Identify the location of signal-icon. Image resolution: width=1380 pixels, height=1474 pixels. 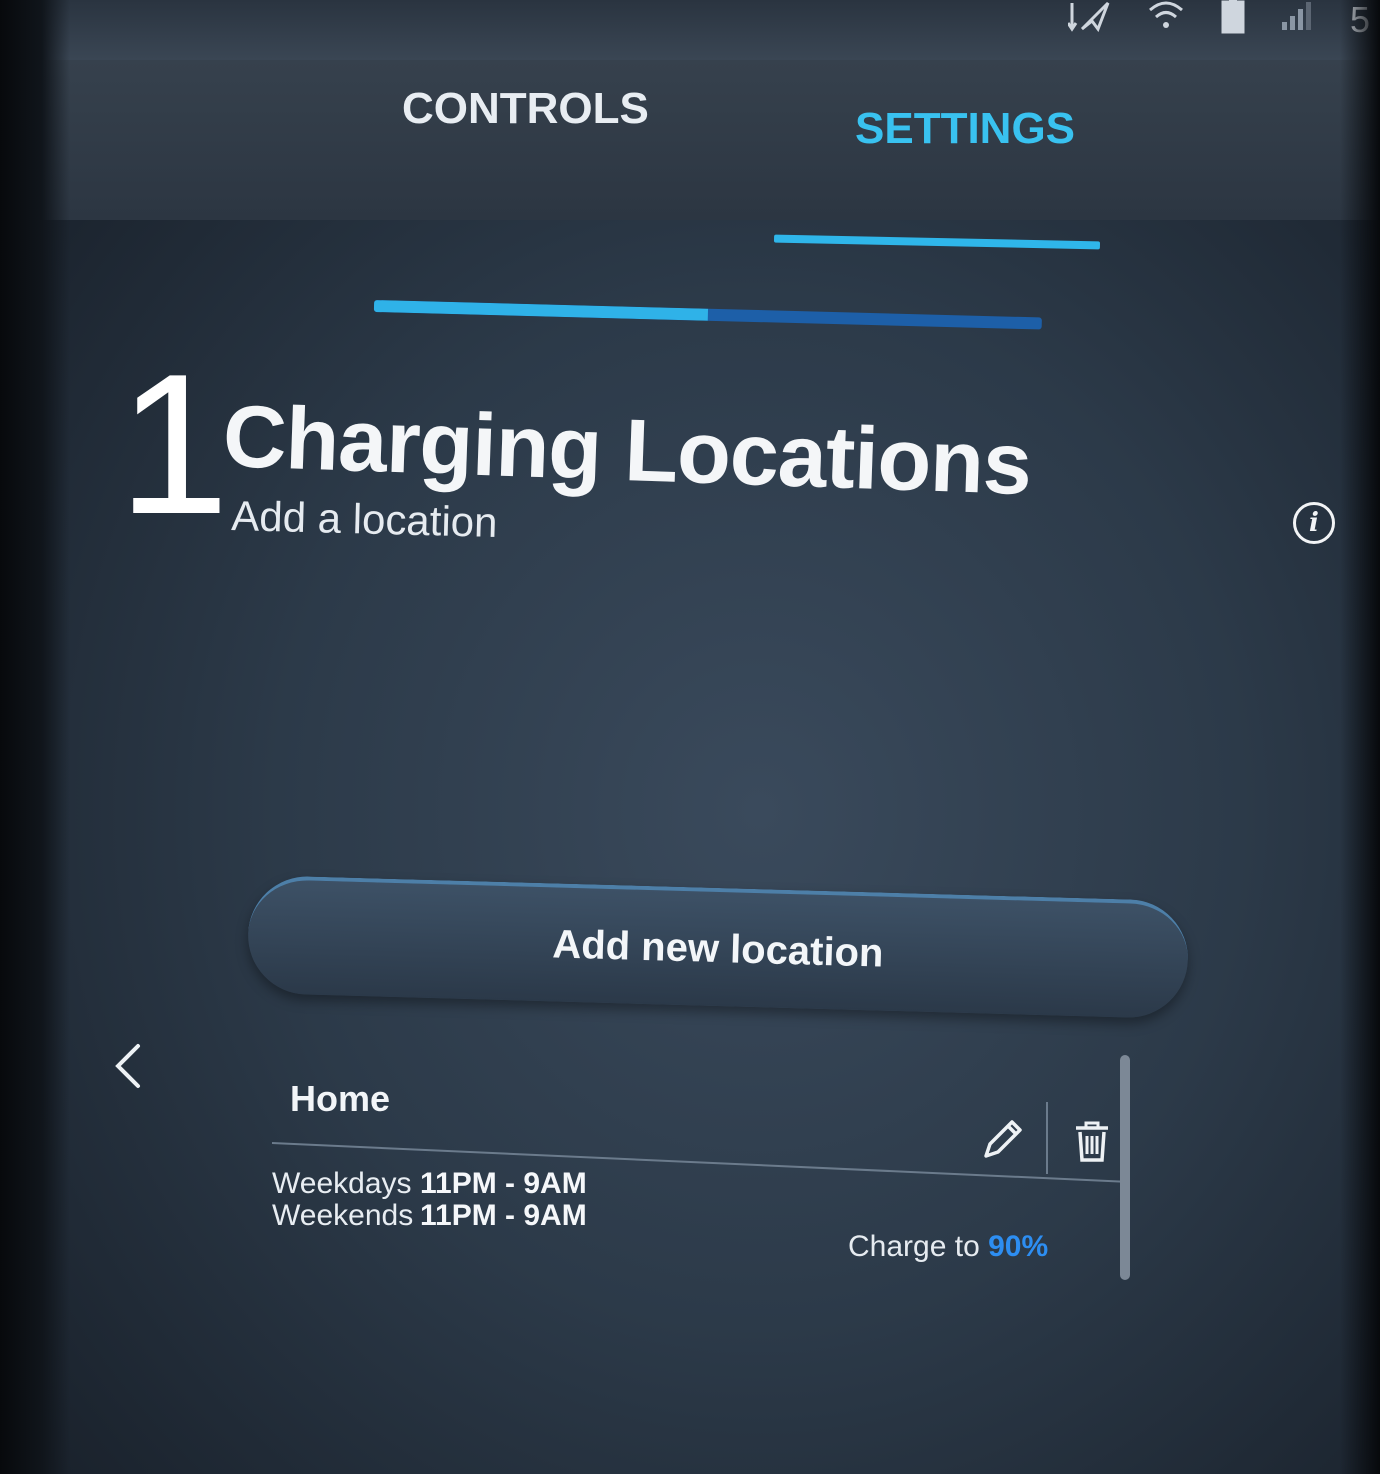
(1298, 20).